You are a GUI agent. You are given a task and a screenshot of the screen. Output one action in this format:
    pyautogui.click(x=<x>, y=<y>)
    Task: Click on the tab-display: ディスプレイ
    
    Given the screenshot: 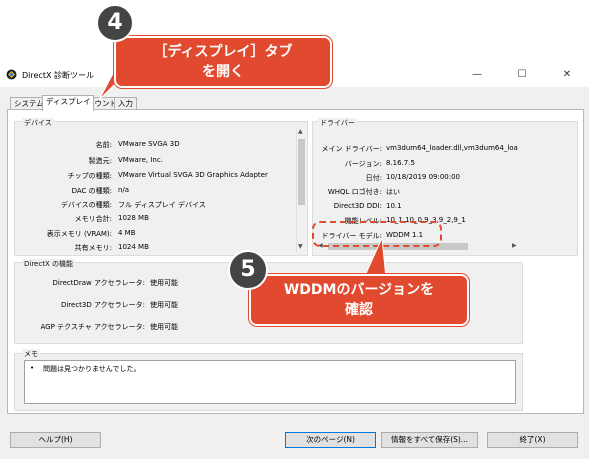 What is the action you would take?
    pyautogui.click(x=68, y=103)
    